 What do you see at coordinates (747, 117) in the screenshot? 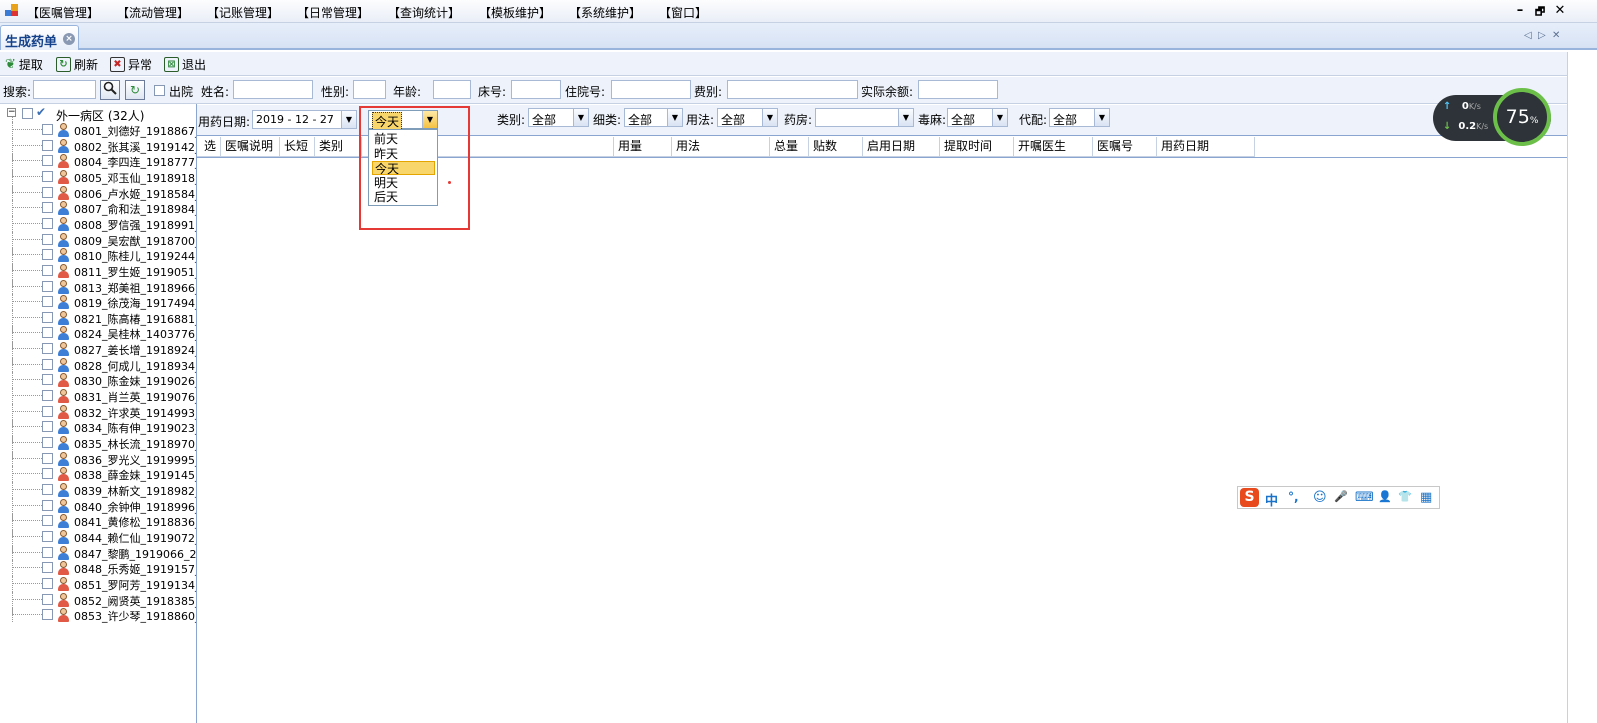
I see `usage-select: 全部 ▼` at bounding box center [747, 117].